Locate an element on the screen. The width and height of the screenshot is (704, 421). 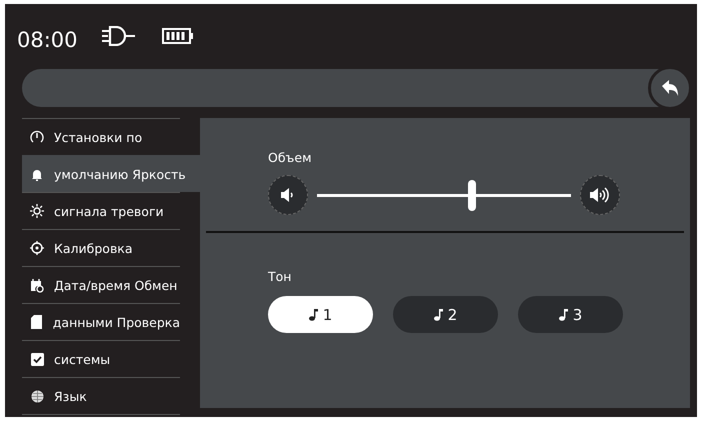
menu-item: Язык is located at coordinates (101, 395).